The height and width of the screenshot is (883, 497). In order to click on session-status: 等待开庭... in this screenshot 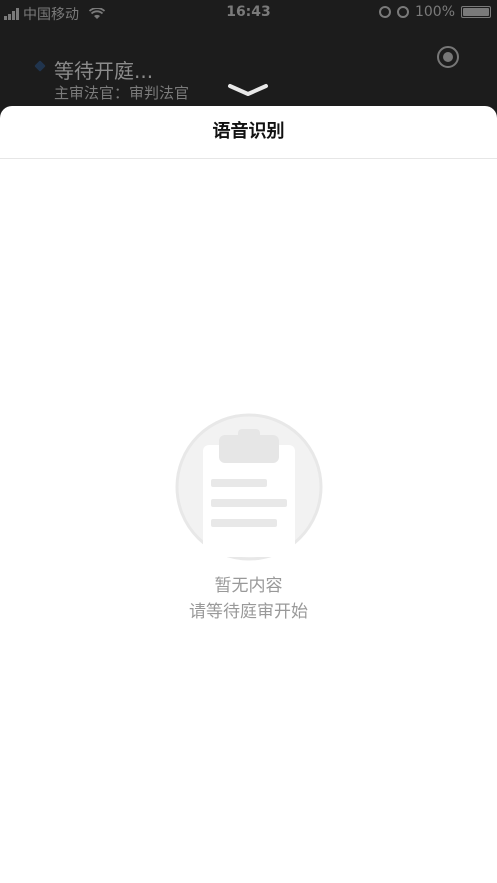, I will do `click(104, 71)`.